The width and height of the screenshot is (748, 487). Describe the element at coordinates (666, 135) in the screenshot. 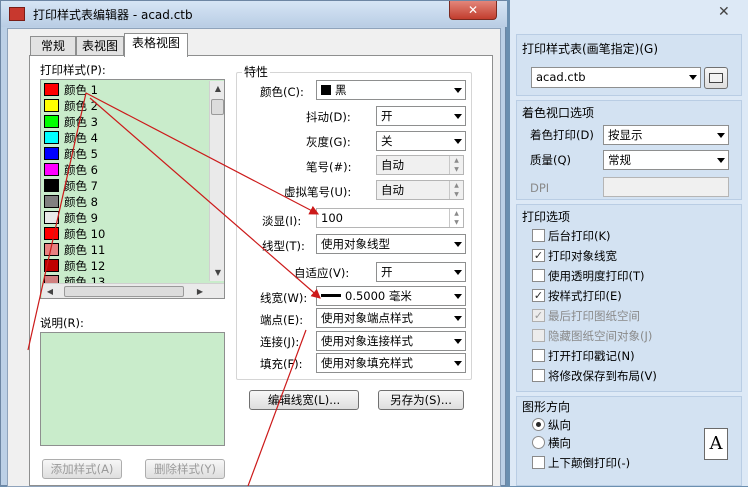

I see `shade-plot-dropdown: 按显示` at that location.